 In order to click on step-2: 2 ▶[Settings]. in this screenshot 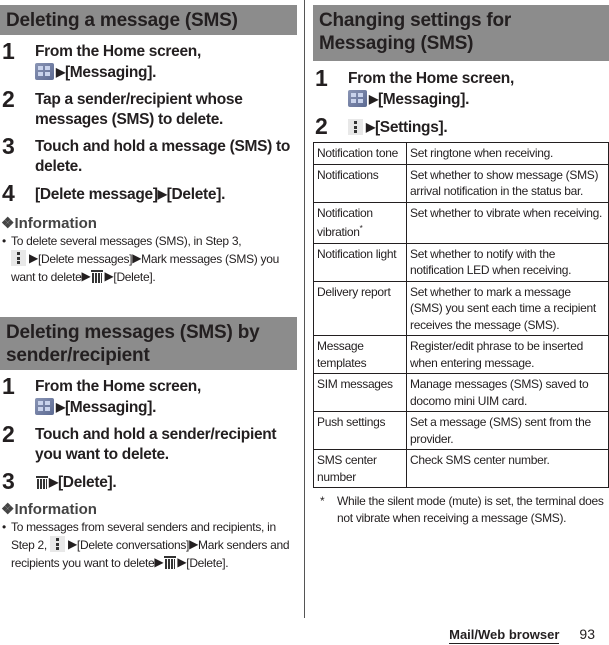, I will do `click(461, 126)`.